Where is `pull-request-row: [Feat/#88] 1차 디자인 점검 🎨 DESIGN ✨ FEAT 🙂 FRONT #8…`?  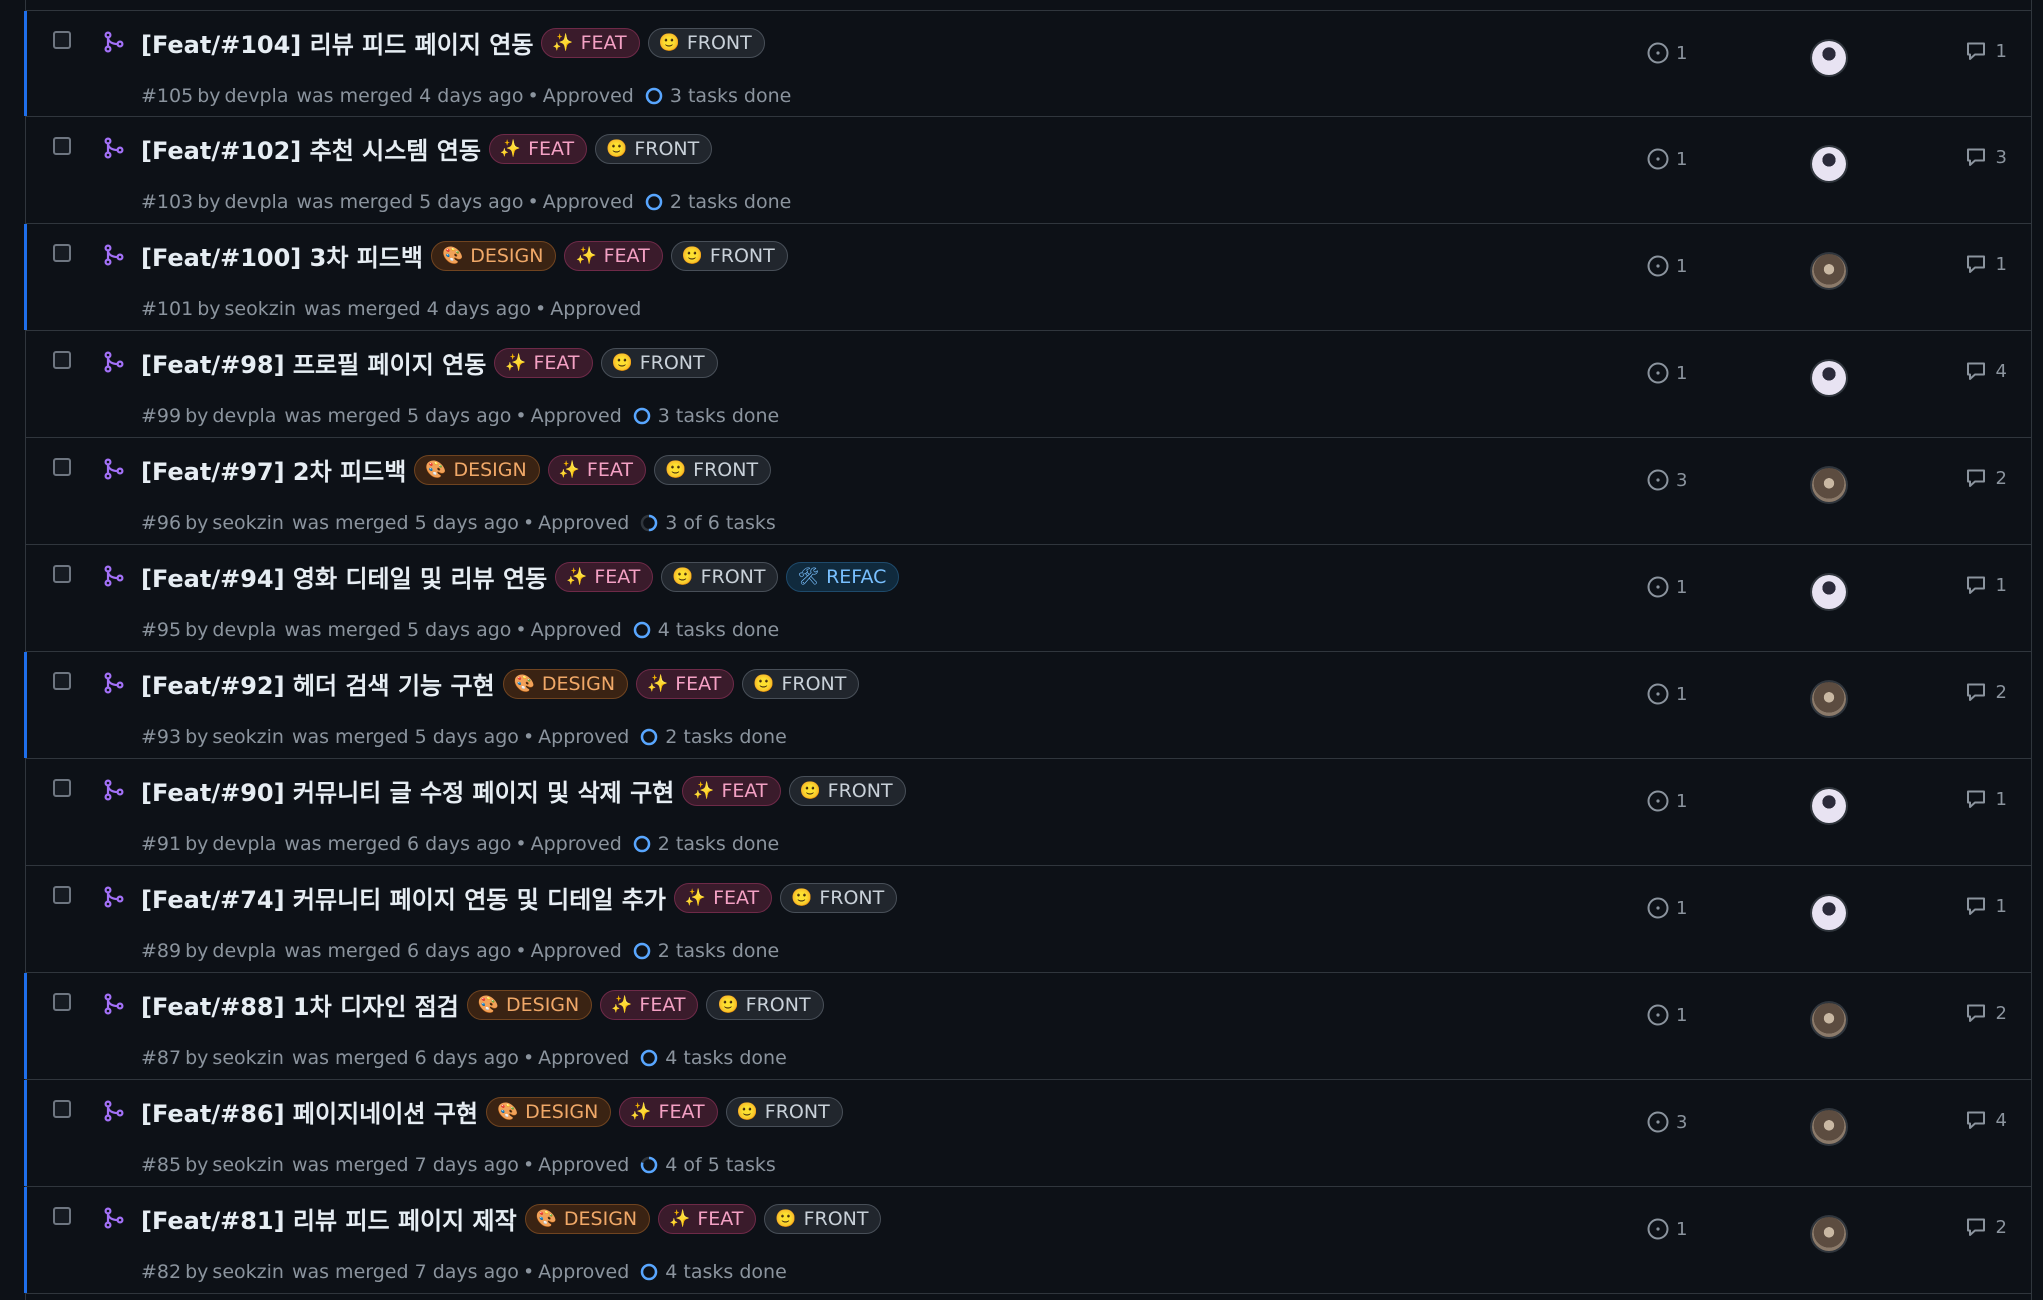
pull-request-row: [Feat/#88] 1차 디자인 점검 🎨 DESIGN ✨ FEAT 🙂 FRONT #8… is located at coordinates (1027, 1026).